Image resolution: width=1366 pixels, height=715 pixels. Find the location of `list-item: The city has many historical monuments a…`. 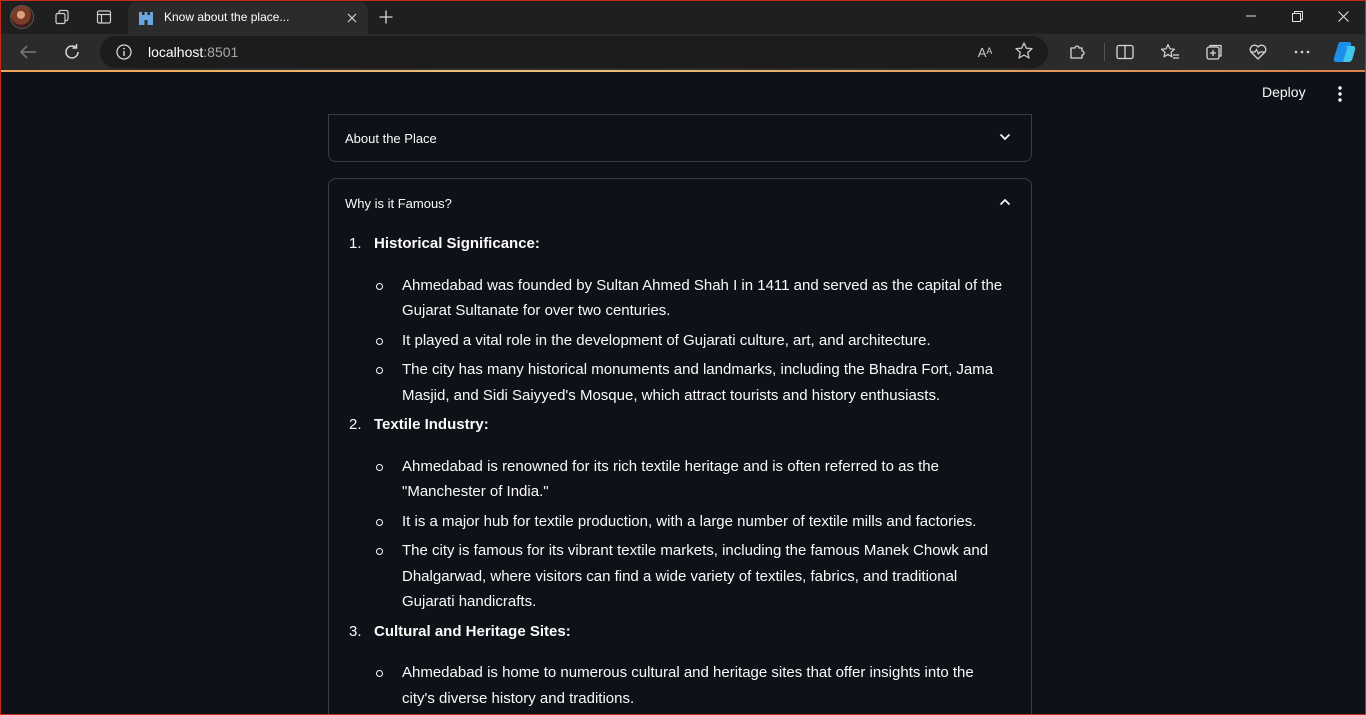

list-item: The city has many historical monuments a… is located at coordinates (689, 382).